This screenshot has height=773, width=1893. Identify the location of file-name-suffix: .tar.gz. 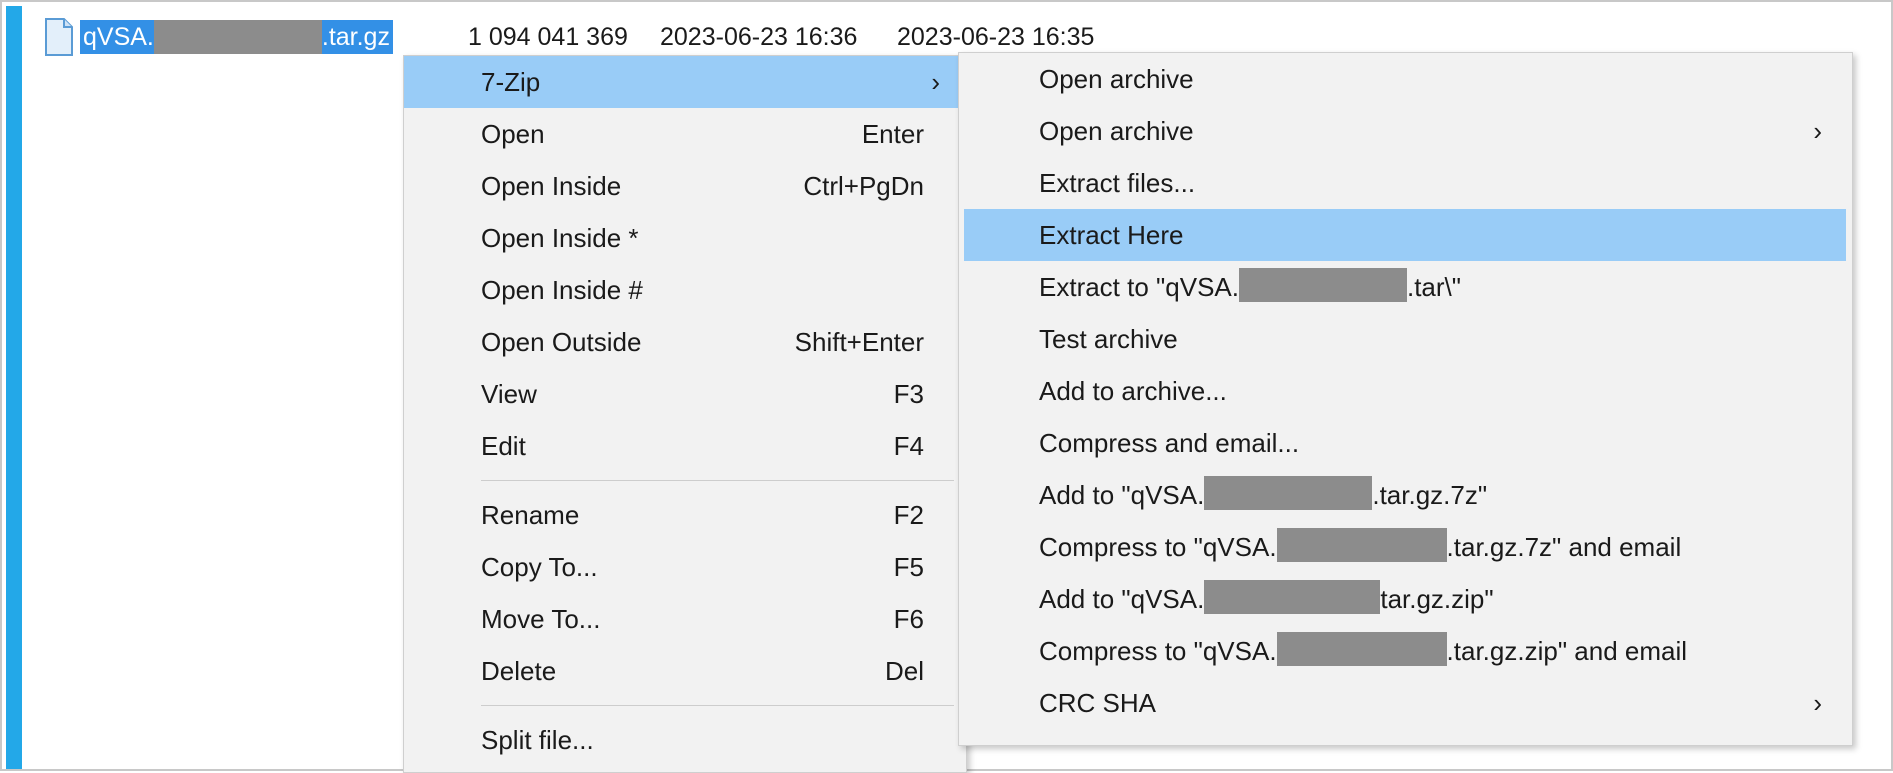
(355, 37).